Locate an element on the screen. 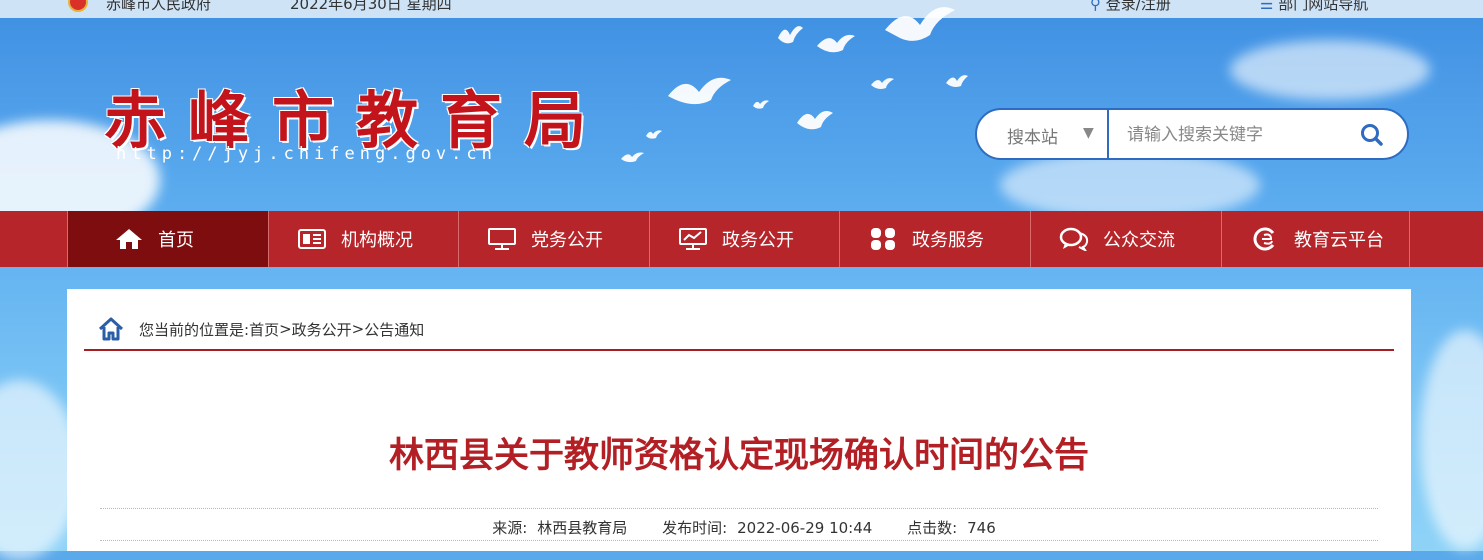 Image resolution: width=1483 pixels, height=560 pixels. published-meta: 发布时间: 2022-06-29 10:44 is located at coordinates (762, 528).